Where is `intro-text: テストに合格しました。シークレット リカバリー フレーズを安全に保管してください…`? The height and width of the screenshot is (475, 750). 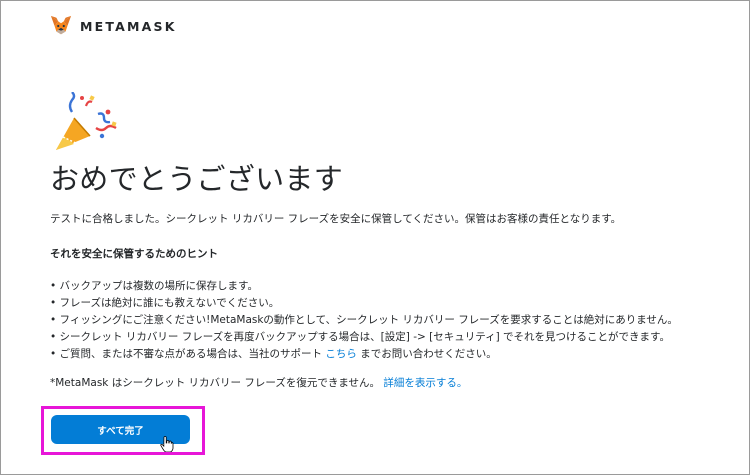
intro-text: テストに合格しました。シークレット リカバリー フレーズを安全に保管してください… is located at coordinates (336, 219).